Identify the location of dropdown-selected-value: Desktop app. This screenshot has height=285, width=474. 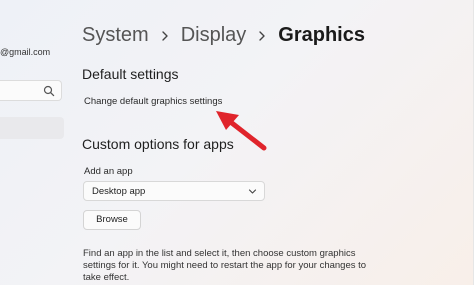
(119, 191).